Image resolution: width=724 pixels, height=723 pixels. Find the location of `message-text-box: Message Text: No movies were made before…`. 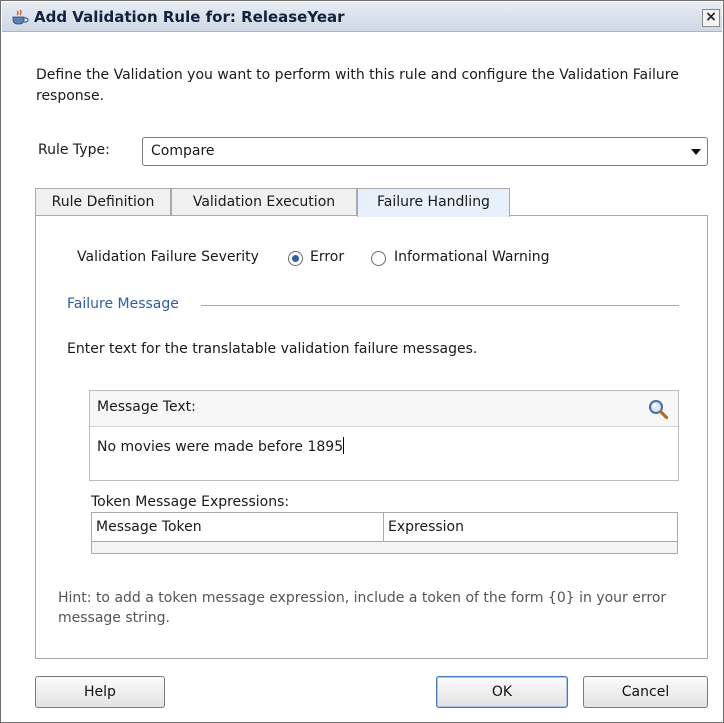

message-text-box: Message Text: No movies were made before… is located at coordinates (384, 435).